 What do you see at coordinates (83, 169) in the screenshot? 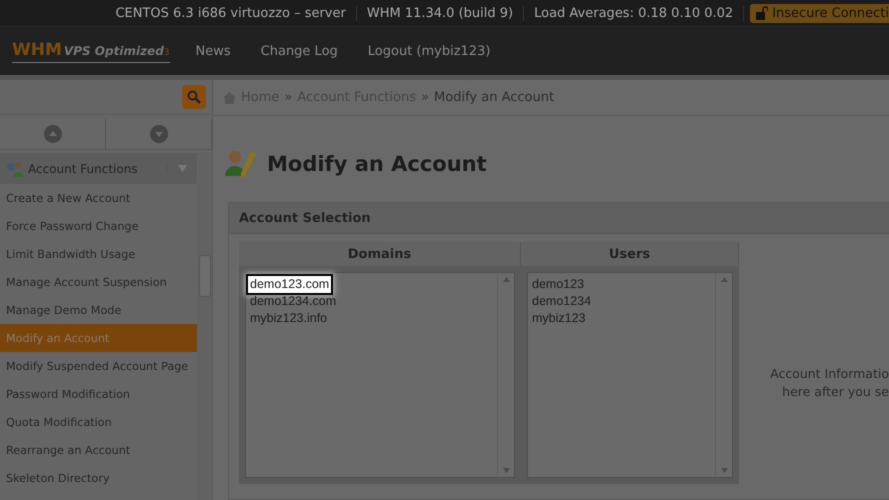
I see `sidebar-group-label: Account Functions` at bounding box center [83, 169].